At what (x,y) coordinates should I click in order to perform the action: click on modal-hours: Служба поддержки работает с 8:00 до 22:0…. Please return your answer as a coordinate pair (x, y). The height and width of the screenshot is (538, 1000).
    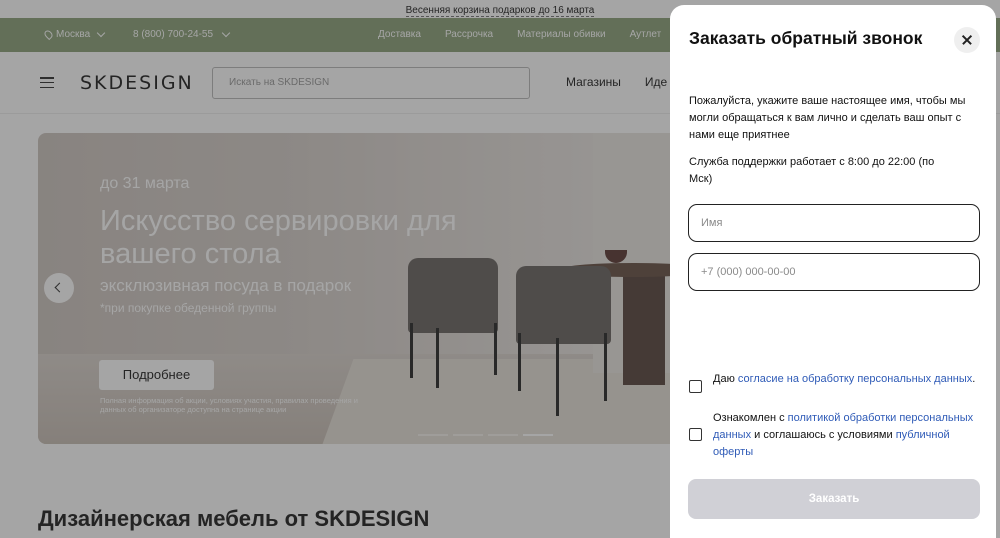
    Looking at the image, I should click on (812, 170).